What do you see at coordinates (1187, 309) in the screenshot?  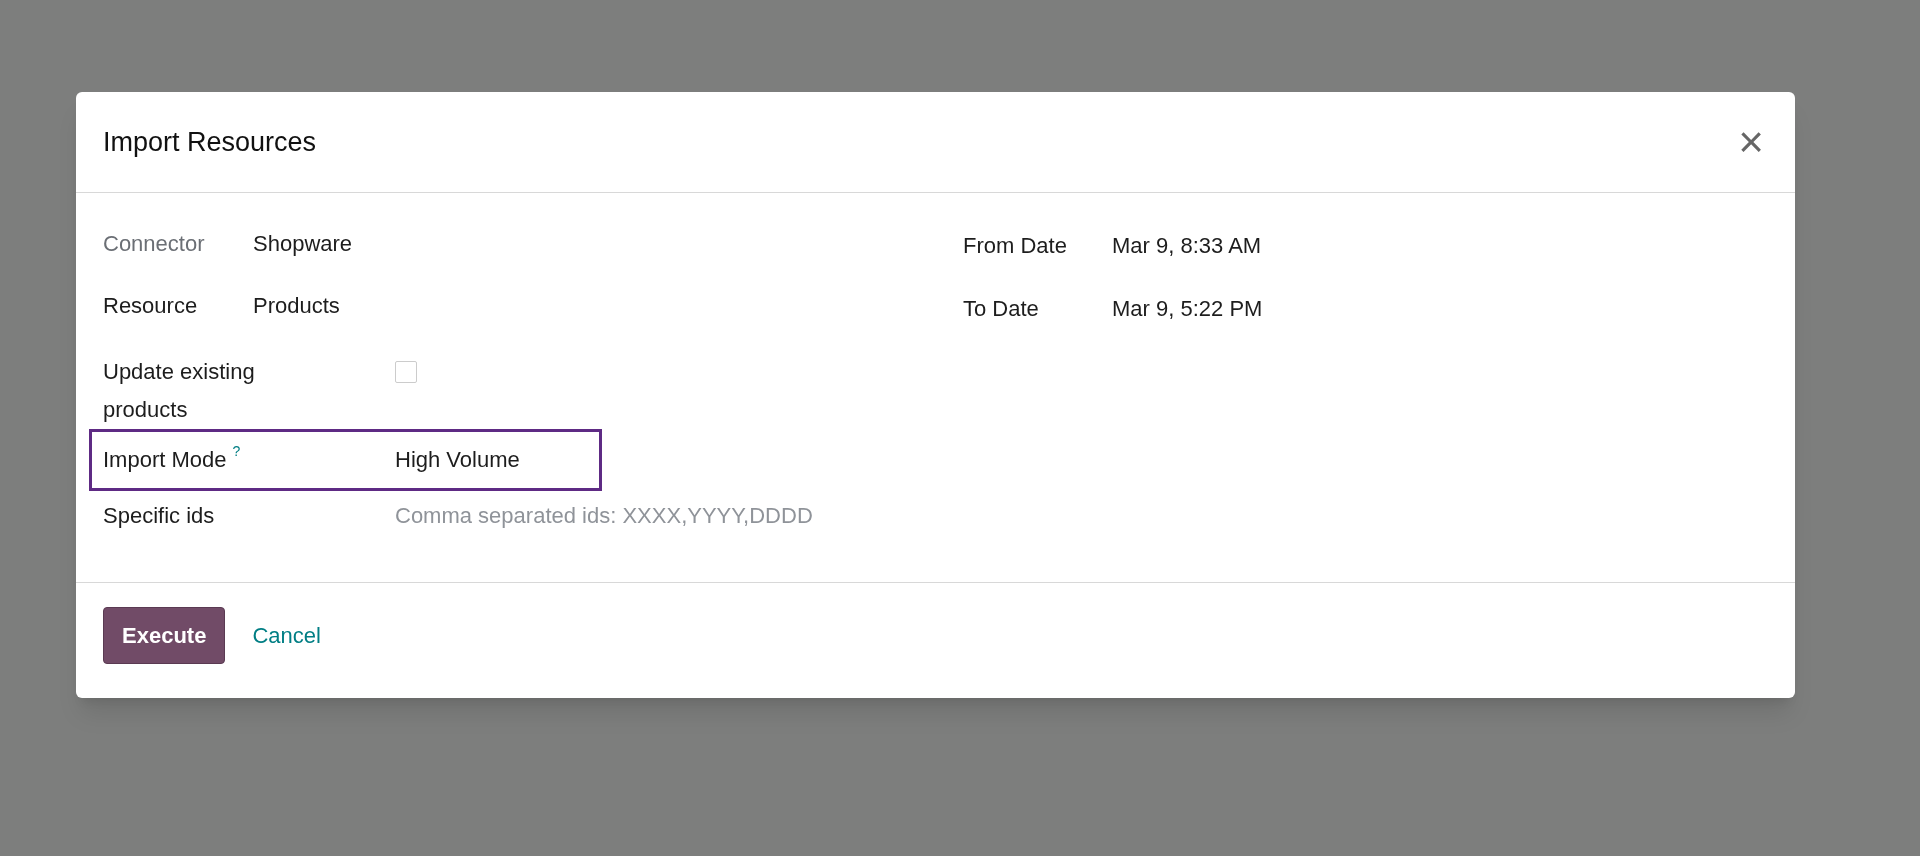 I see `field-value: Mar 9, 5:22 PM` at bounding box center [1187, 309].